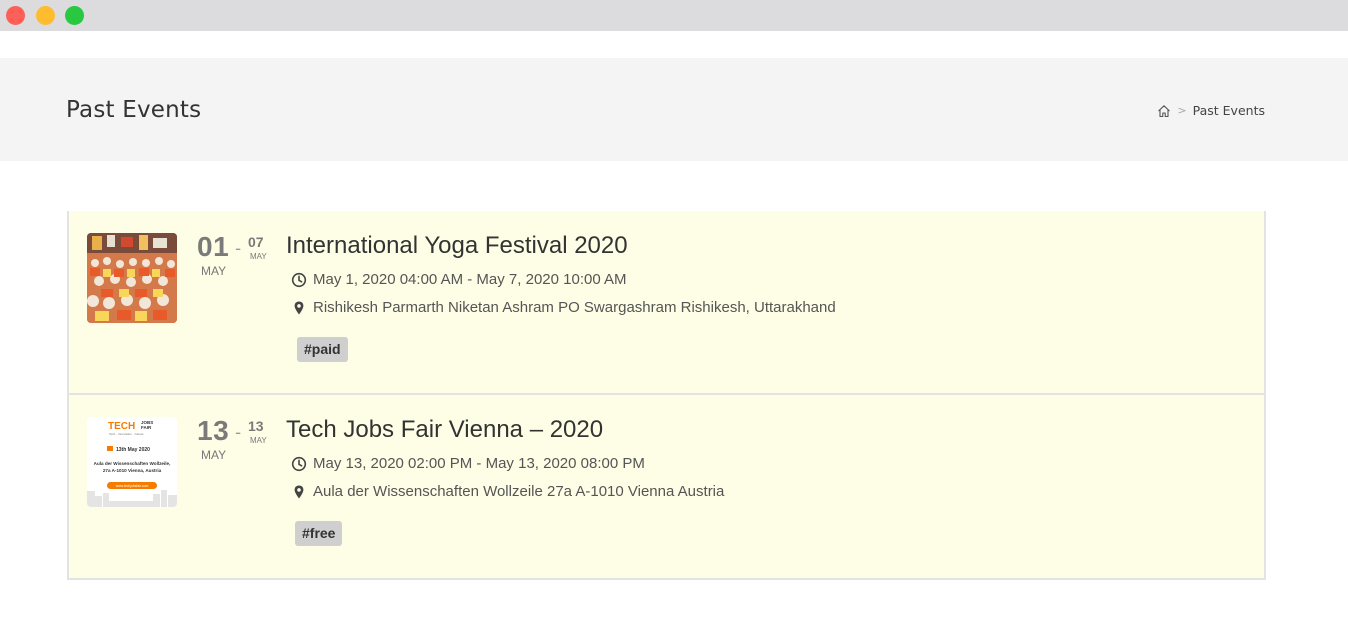 Image resolution: width=1348 pixels, height=635 pixels. What do you see at coordinates (132, 470) in the screenshot?
I see `poster-venue-line2: 27a A-1010 Vienna, Austria` at bounding box center [132, 470].